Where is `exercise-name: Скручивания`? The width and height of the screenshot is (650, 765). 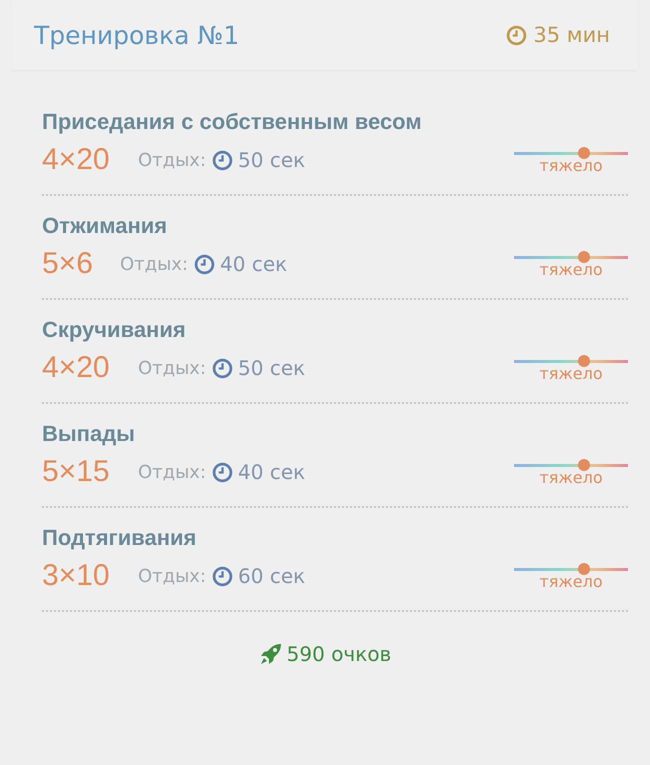 exercise-name: Скручивания is located at coordinates (114, 330).